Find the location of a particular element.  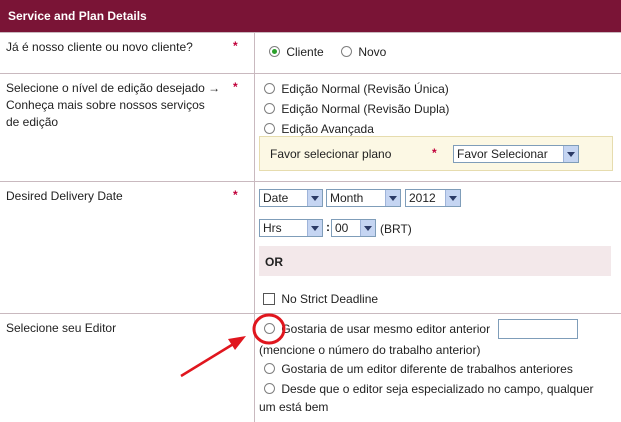

or-separator: OR is located at coordinates (435, 261).